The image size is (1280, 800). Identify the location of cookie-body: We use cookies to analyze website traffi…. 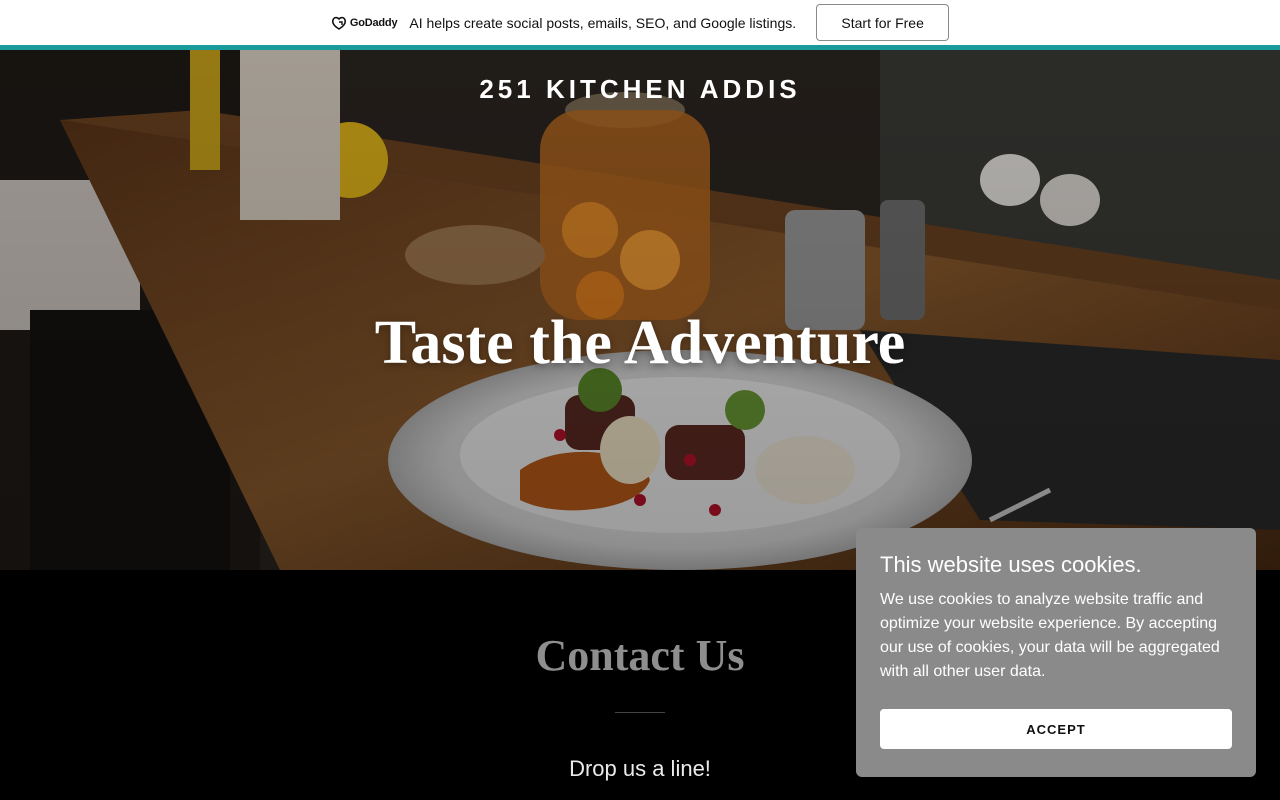
(1050, 635).